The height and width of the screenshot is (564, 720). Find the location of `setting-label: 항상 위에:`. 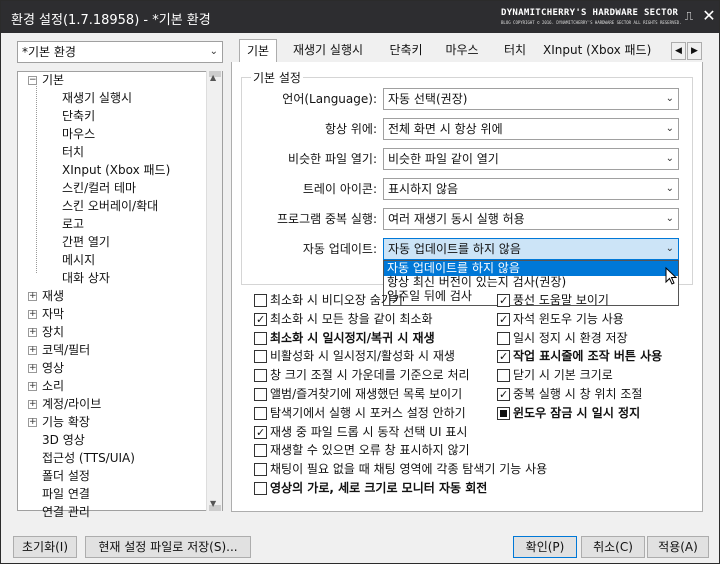

setting-label: 항상 위에: is located at coordinates (350, 129).